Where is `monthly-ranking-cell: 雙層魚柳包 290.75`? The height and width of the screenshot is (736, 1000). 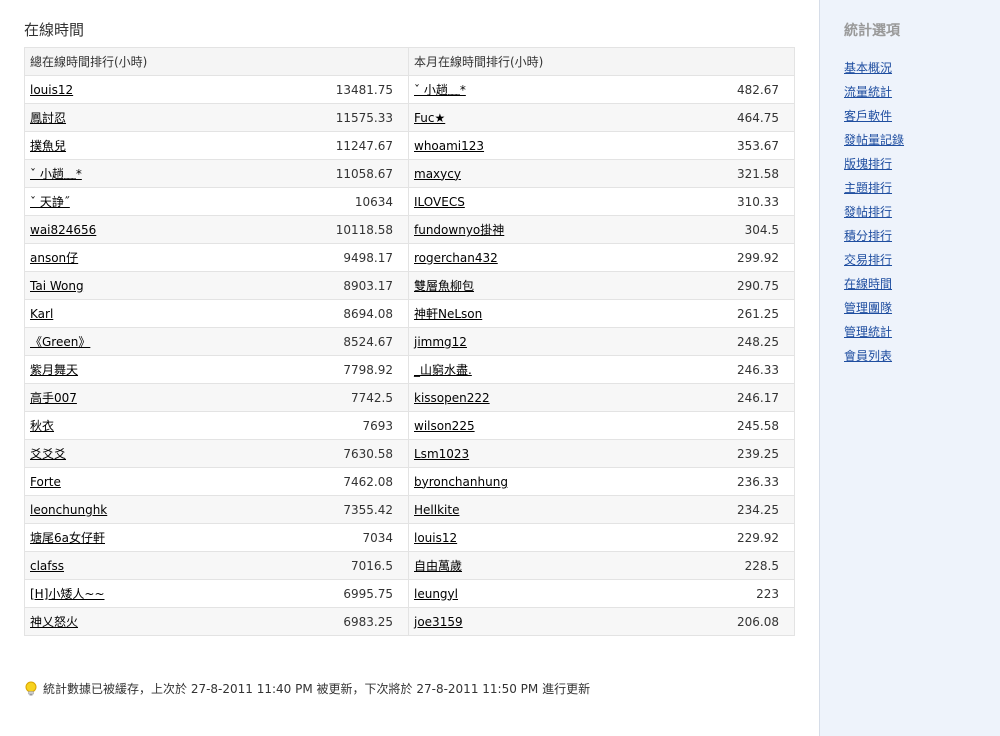 monthly-ranking-cell: 雙層魚柳包 290.75 is located at coordinates (601, 285).